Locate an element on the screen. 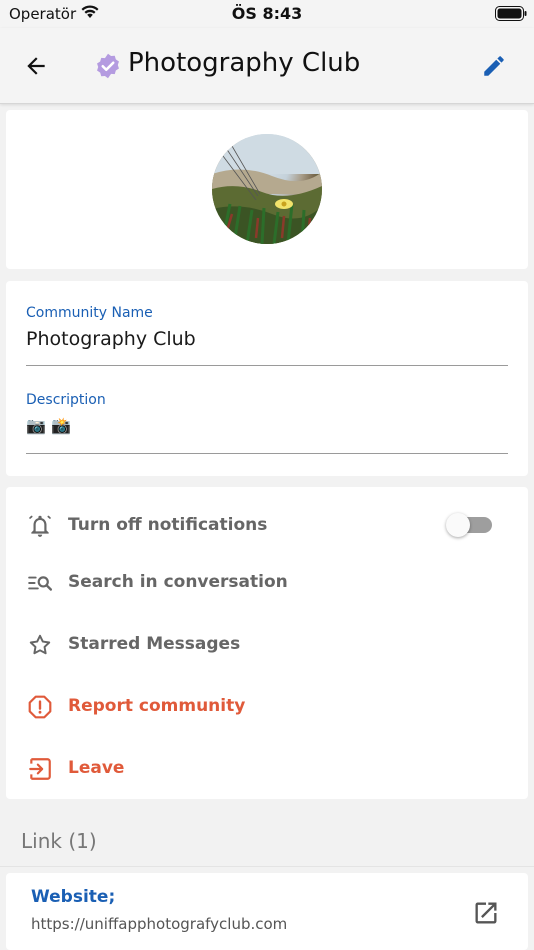 This screenshot has height=950, width=534. star-icon is located at coordinates (40, 645).